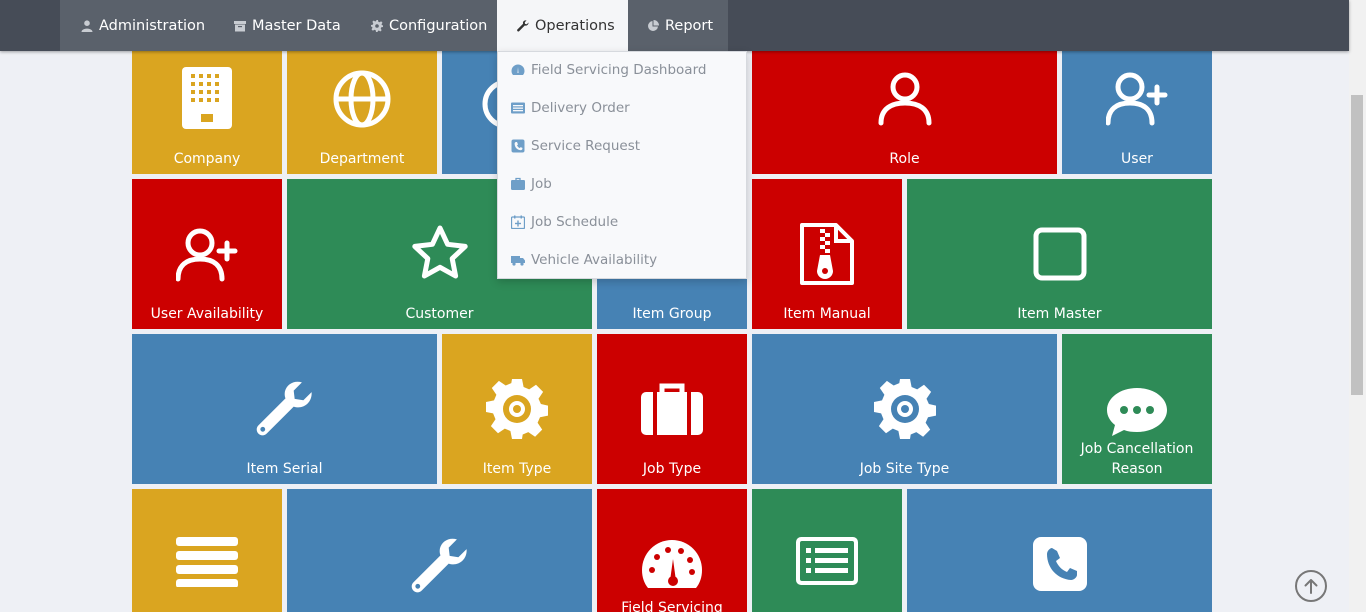 This screenshot has height=612, width=1366. What do you see at coordinates (619, 70) in the screenshot?
I see `menu-item-label: Field Servicing Dashboard` at bounding box center [619, 70].